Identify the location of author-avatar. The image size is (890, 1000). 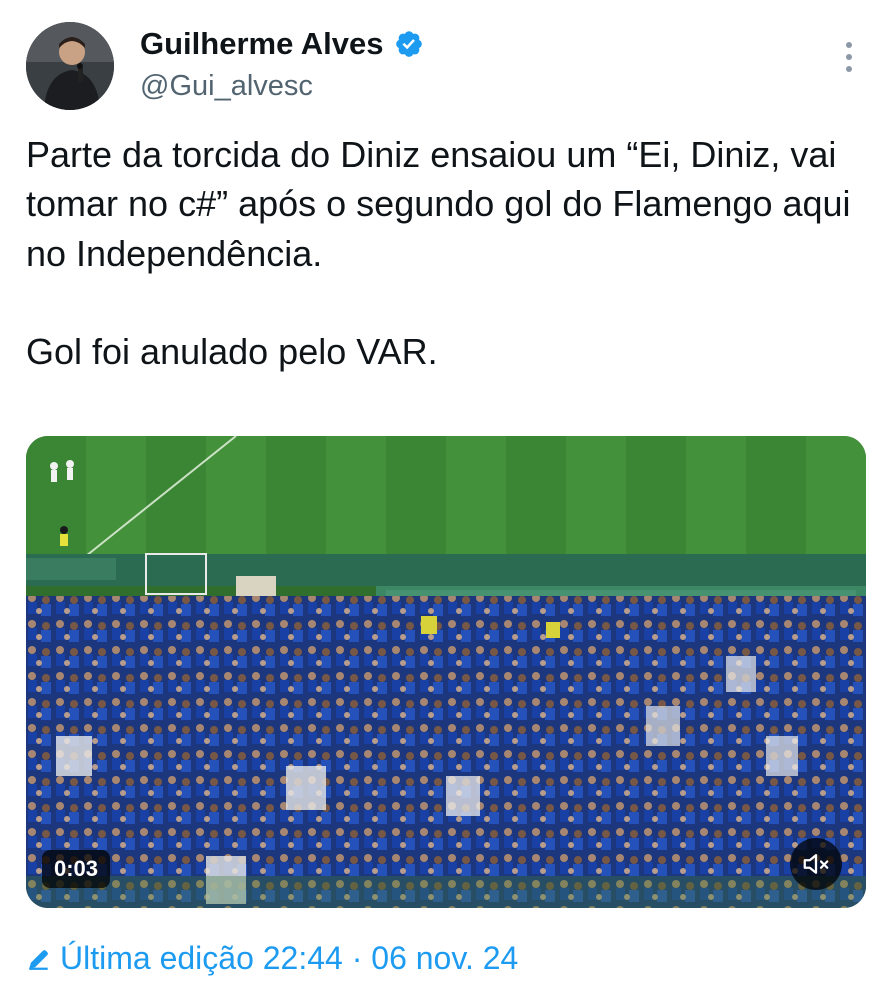
(70, 66).